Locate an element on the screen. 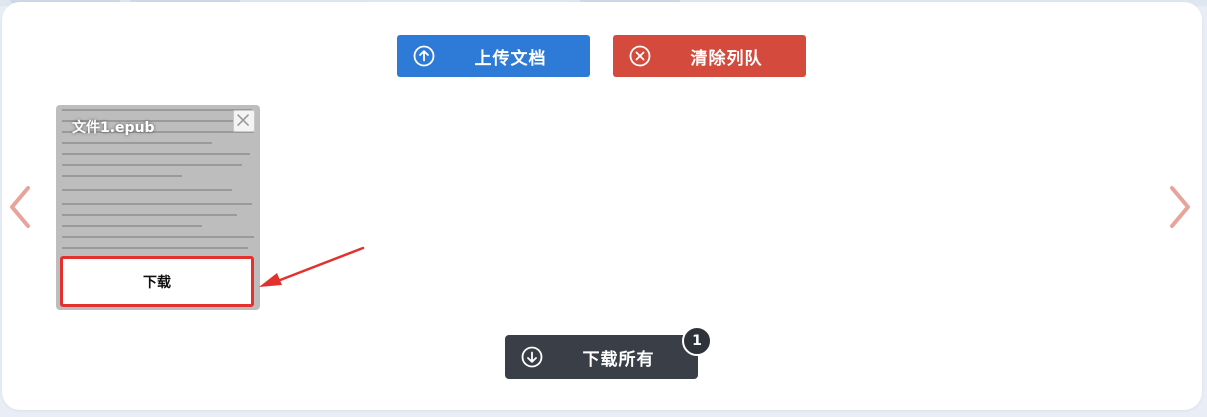  close-icon is located at coordinates (243, 120).